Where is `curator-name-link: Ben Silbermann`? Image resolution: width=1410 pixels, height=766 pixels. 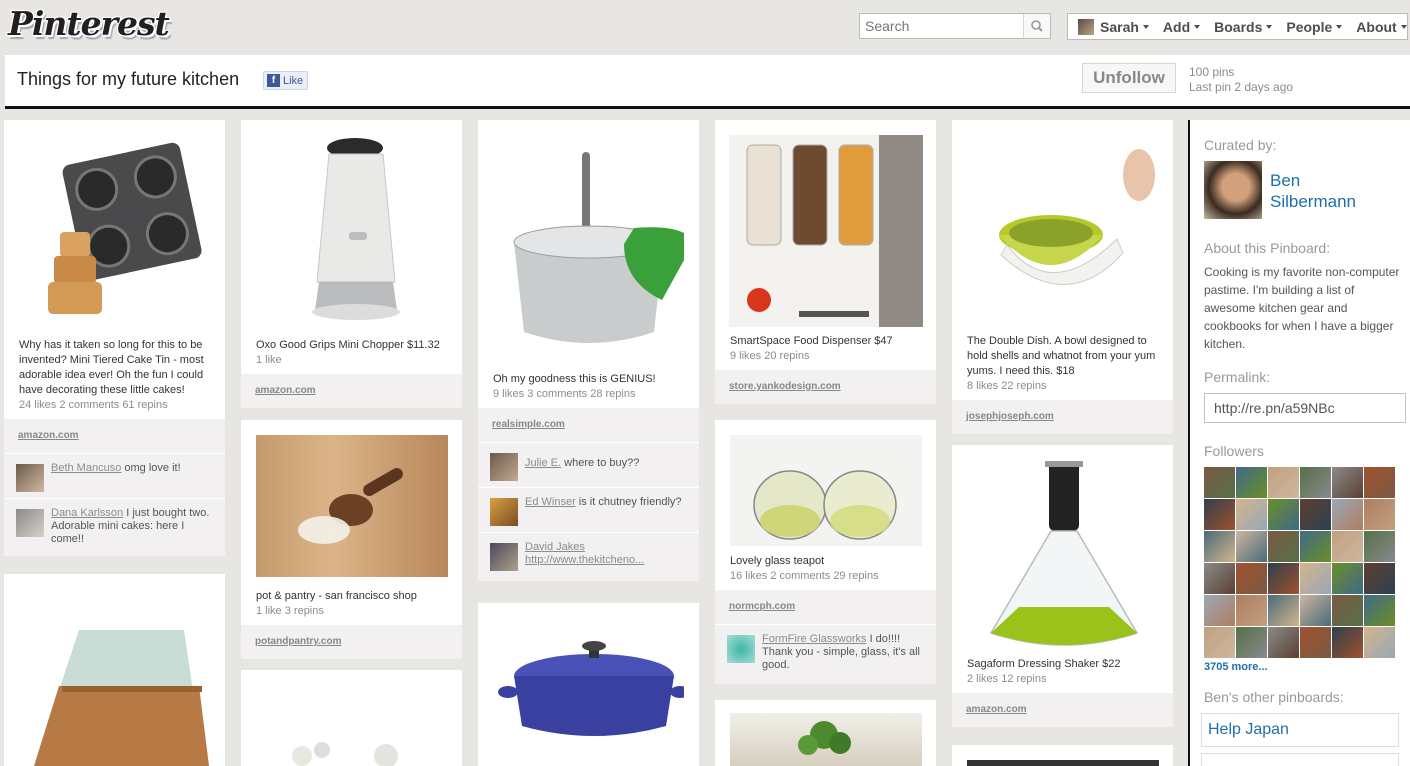 curator-name-link: Ben Silbermann is located at coordinates (1325, 191).